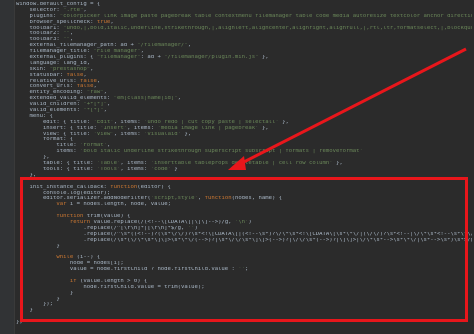 The height and width of the screenshot is (334, 474). What do you see at coordinates (19, 323) in the screenshot?
I see `code-line: };` at bounding box center [19, 323].